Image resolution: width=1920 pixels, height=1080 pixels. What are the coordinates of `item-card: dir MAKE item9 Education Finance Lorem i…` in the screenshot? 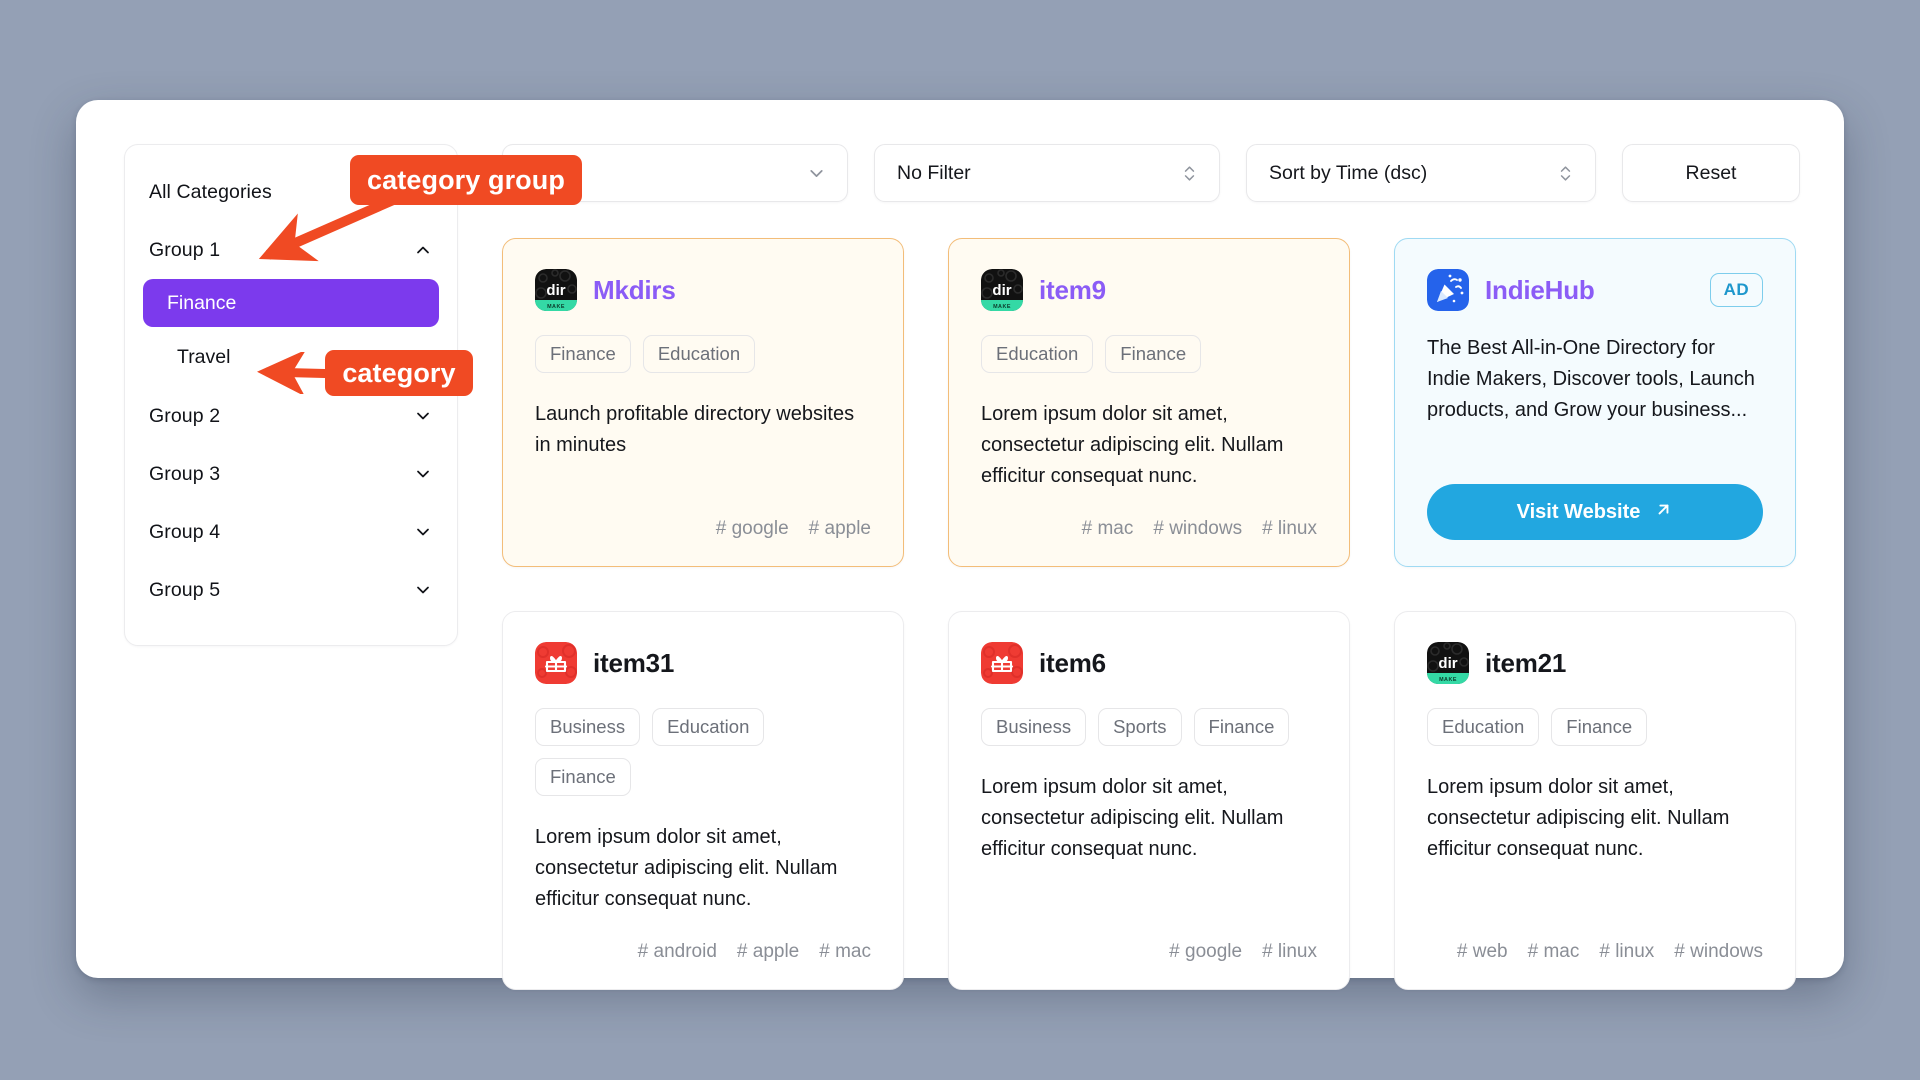 It's located at (1149, 402).